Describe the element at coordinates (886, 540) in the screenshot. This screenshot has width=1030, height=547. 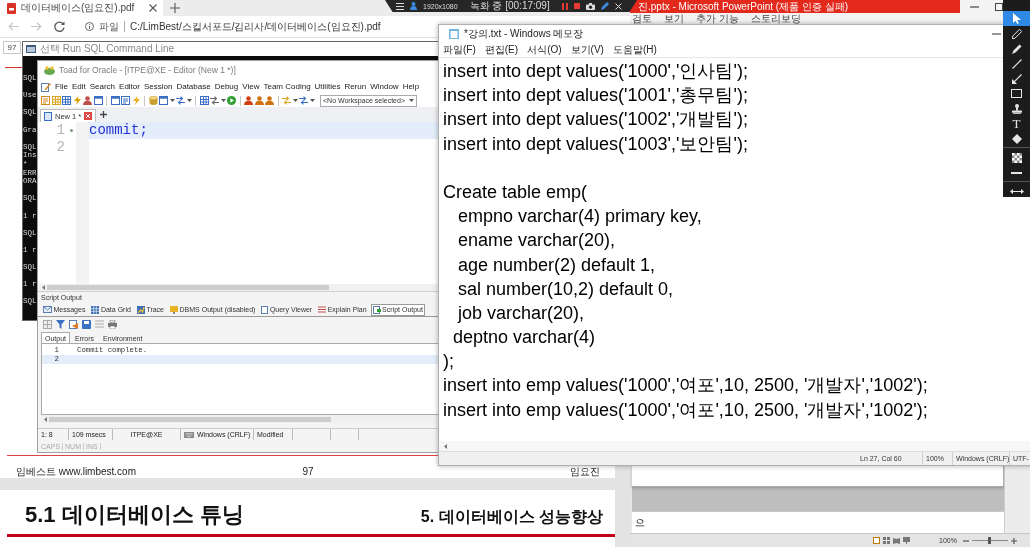
I see `slide-sorter-icon` at that location.